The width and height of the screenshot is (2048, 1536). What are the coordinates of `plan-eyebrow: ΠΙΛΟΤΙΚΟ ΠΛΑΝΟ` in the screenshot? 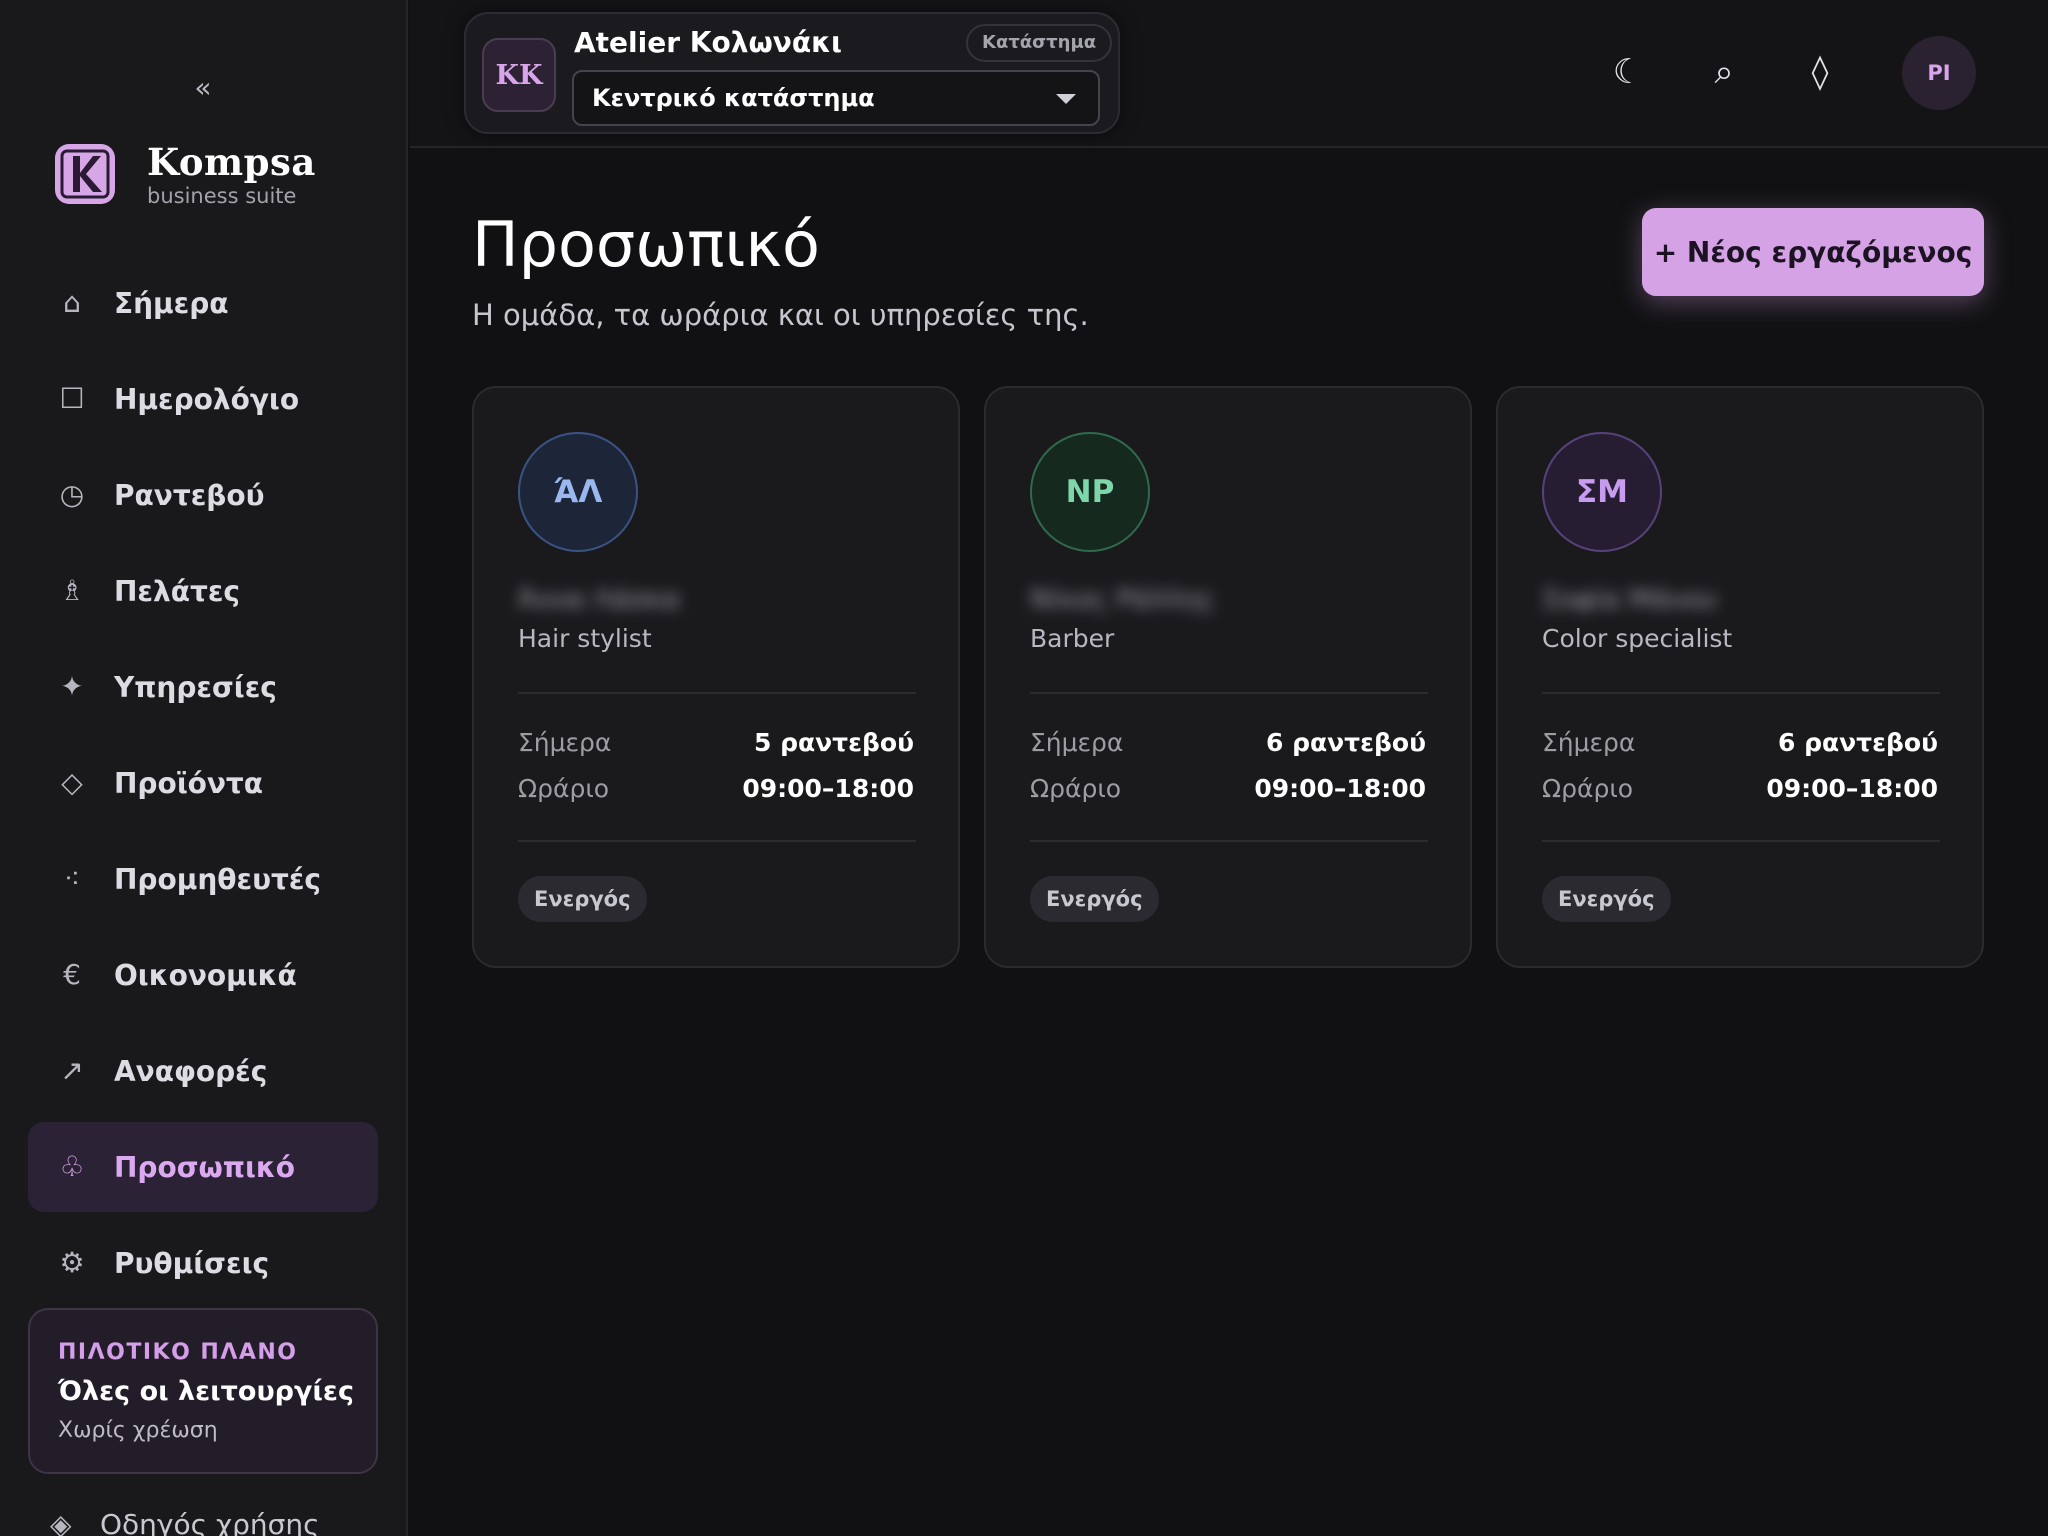 It's located at (178, 1352).